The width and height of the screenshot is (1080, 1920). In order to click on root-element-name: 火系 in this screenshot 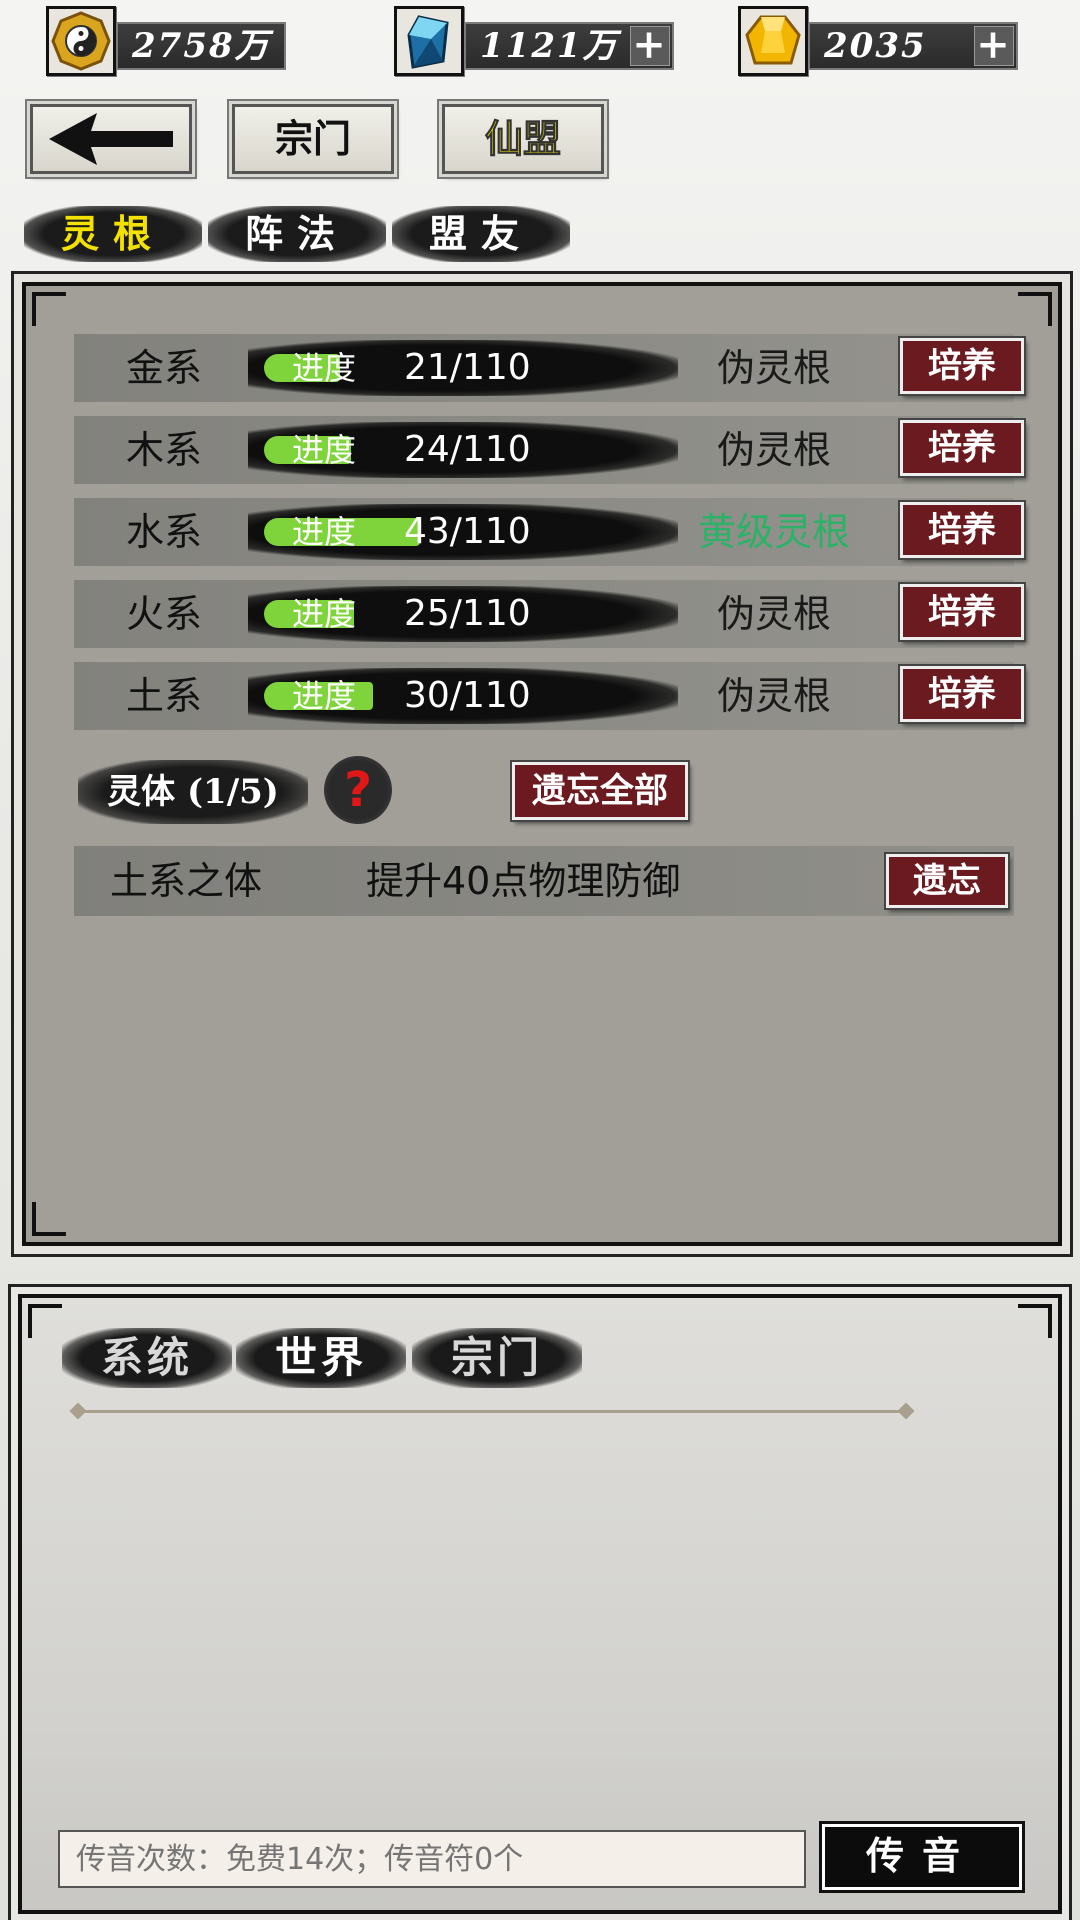, I will do `click(163, 614)`.